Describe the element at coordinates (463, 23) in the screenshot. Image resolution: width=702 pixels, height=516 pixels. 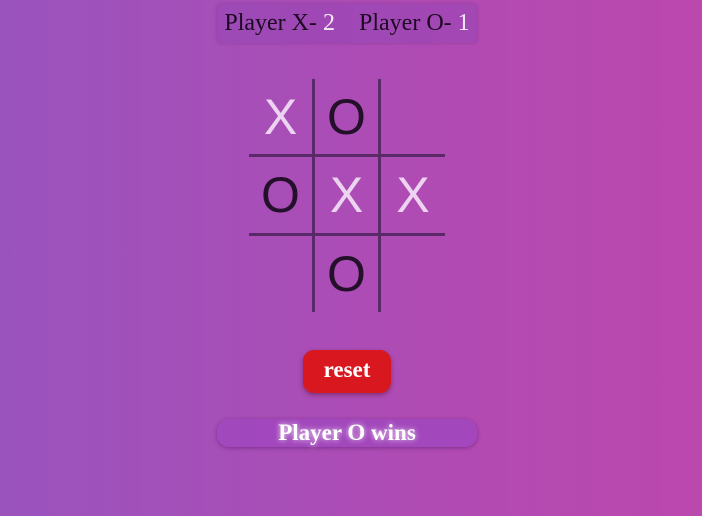
I see `player-o-score: 1` at that location.